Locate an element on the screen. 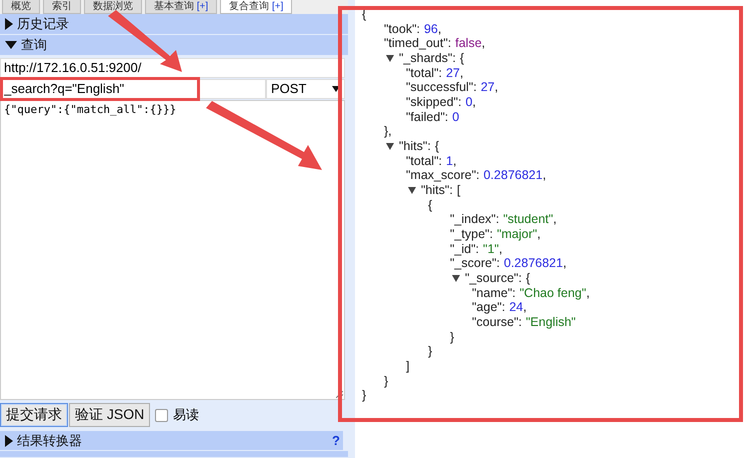  json-line: "total": 27, is located at coordinates (435, 73).